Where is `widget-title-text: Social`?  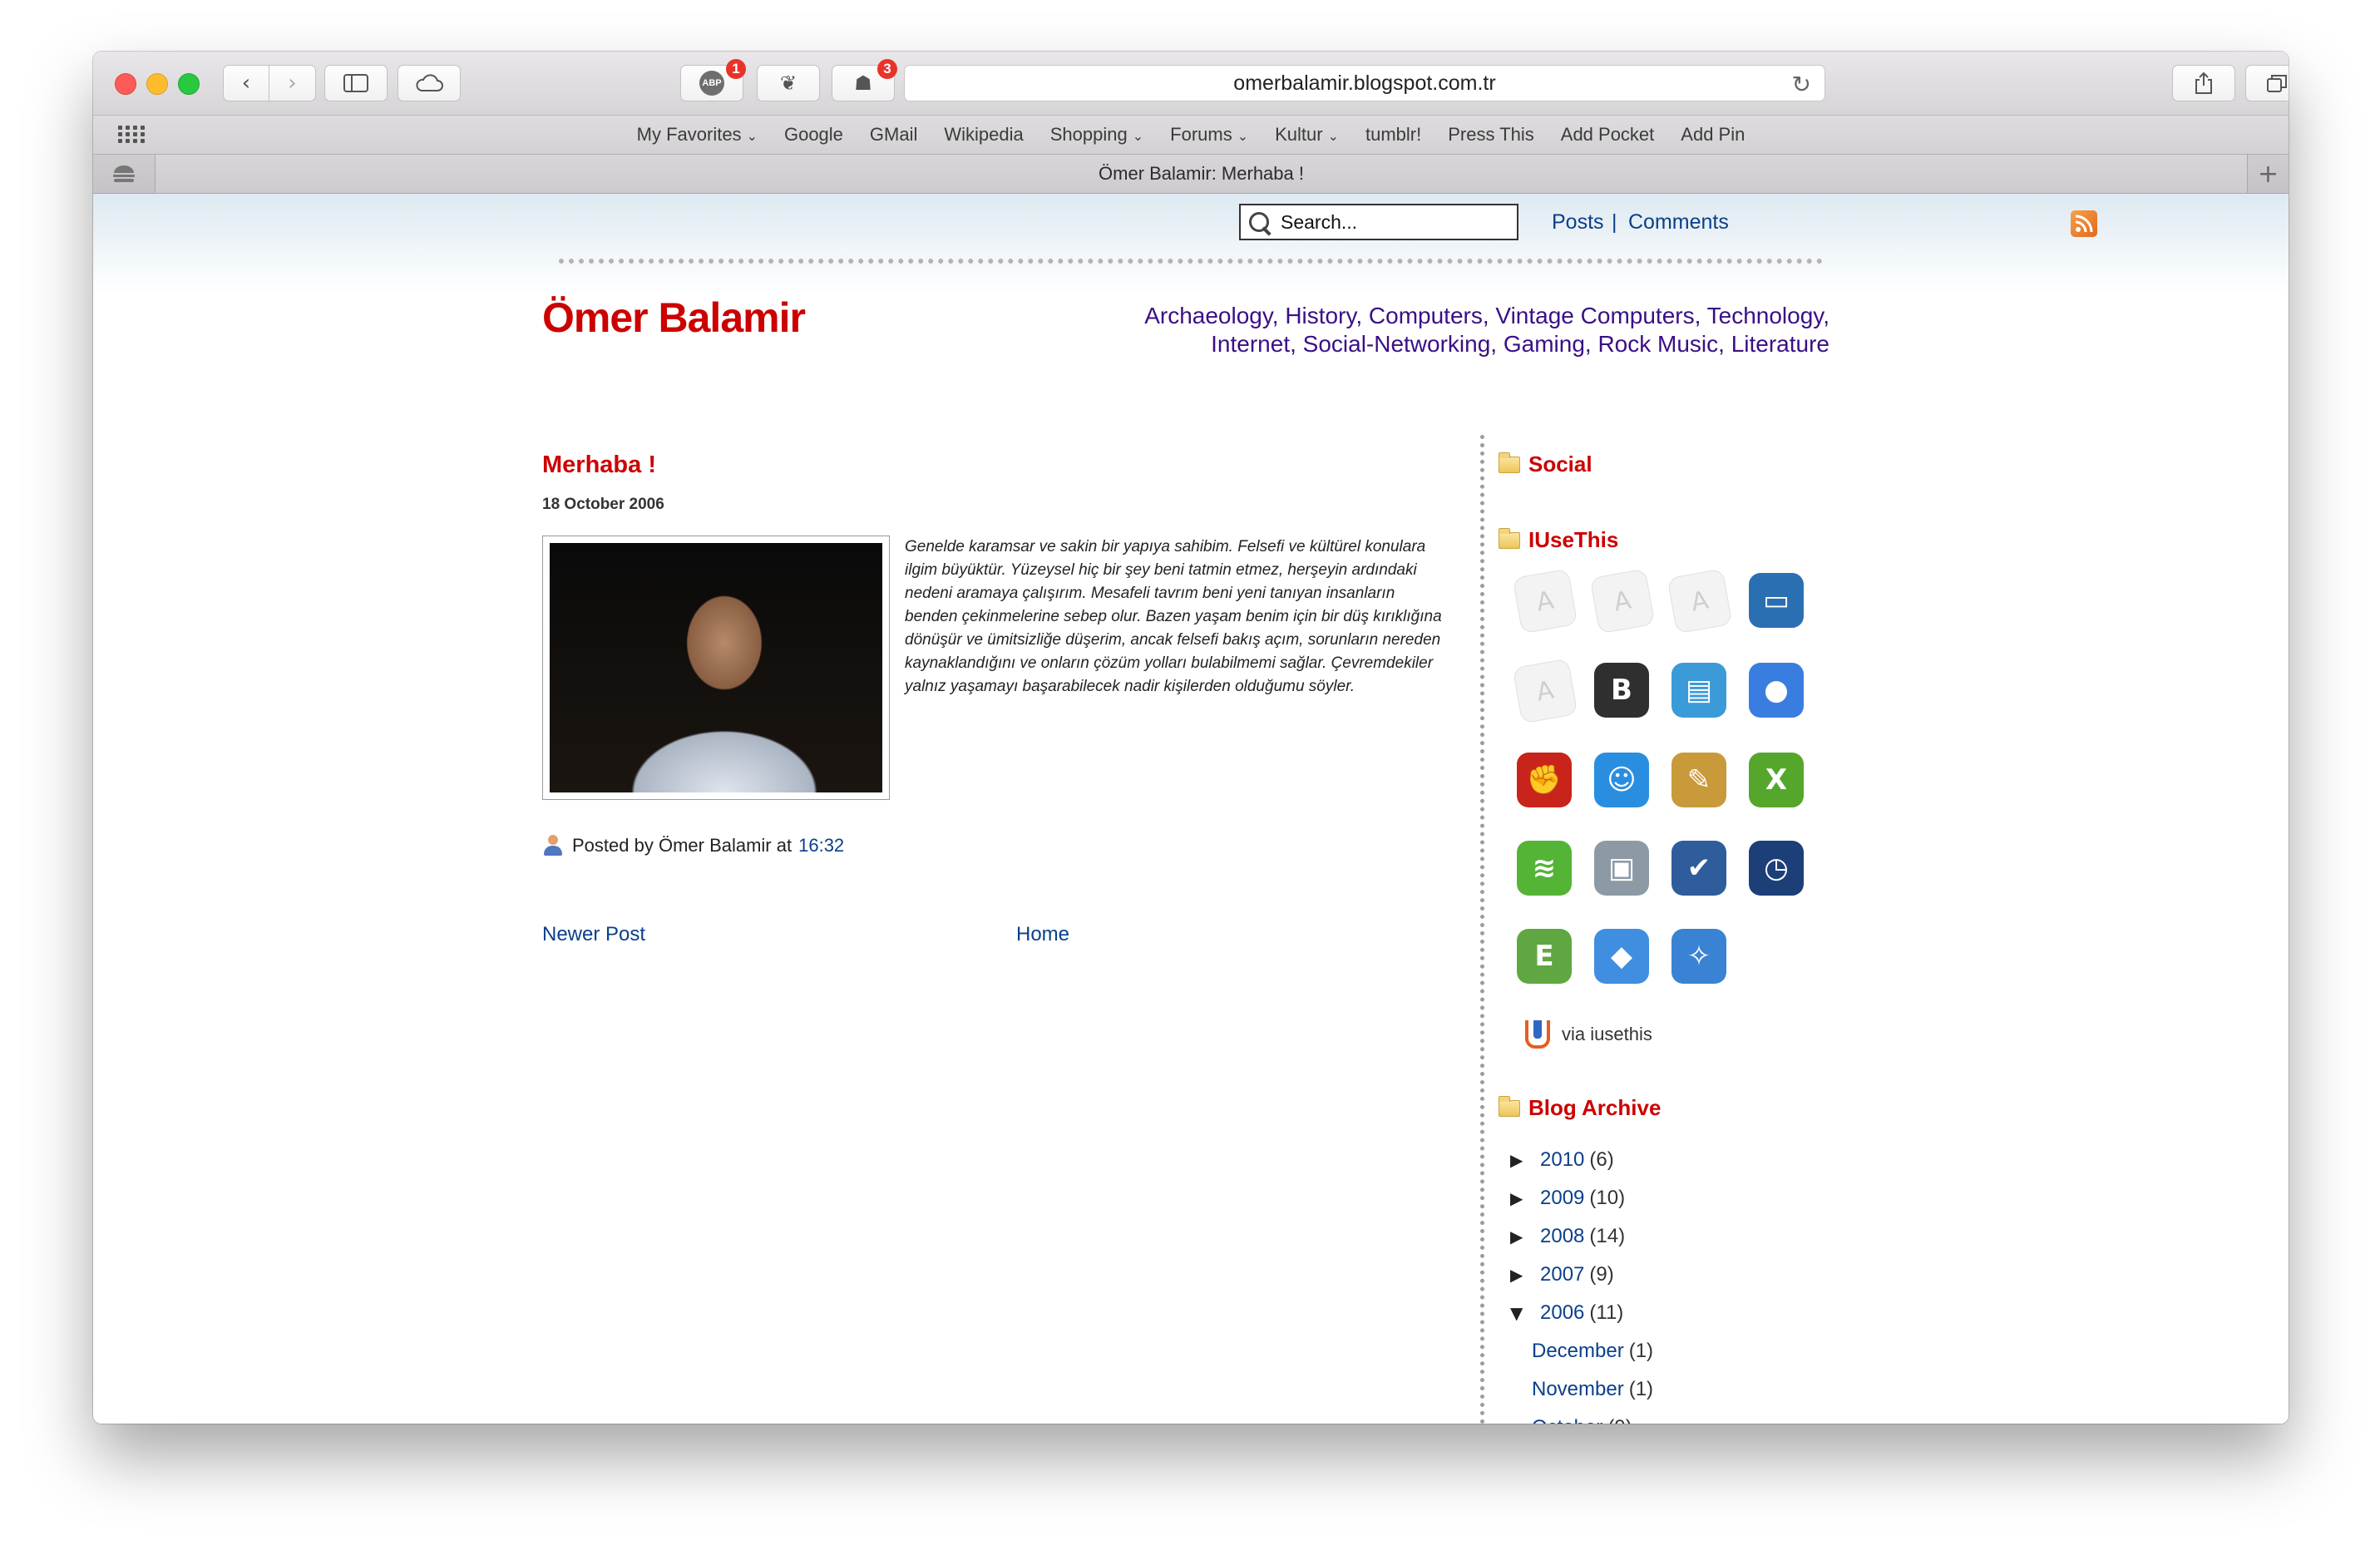 widget-title-text: Social is located at coordinates (1560, 464).